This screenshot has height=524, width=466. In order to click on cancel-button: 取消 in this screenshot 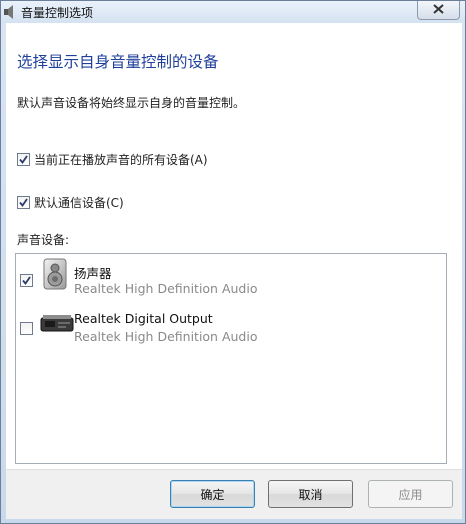, I will do `click(310, 494)`.